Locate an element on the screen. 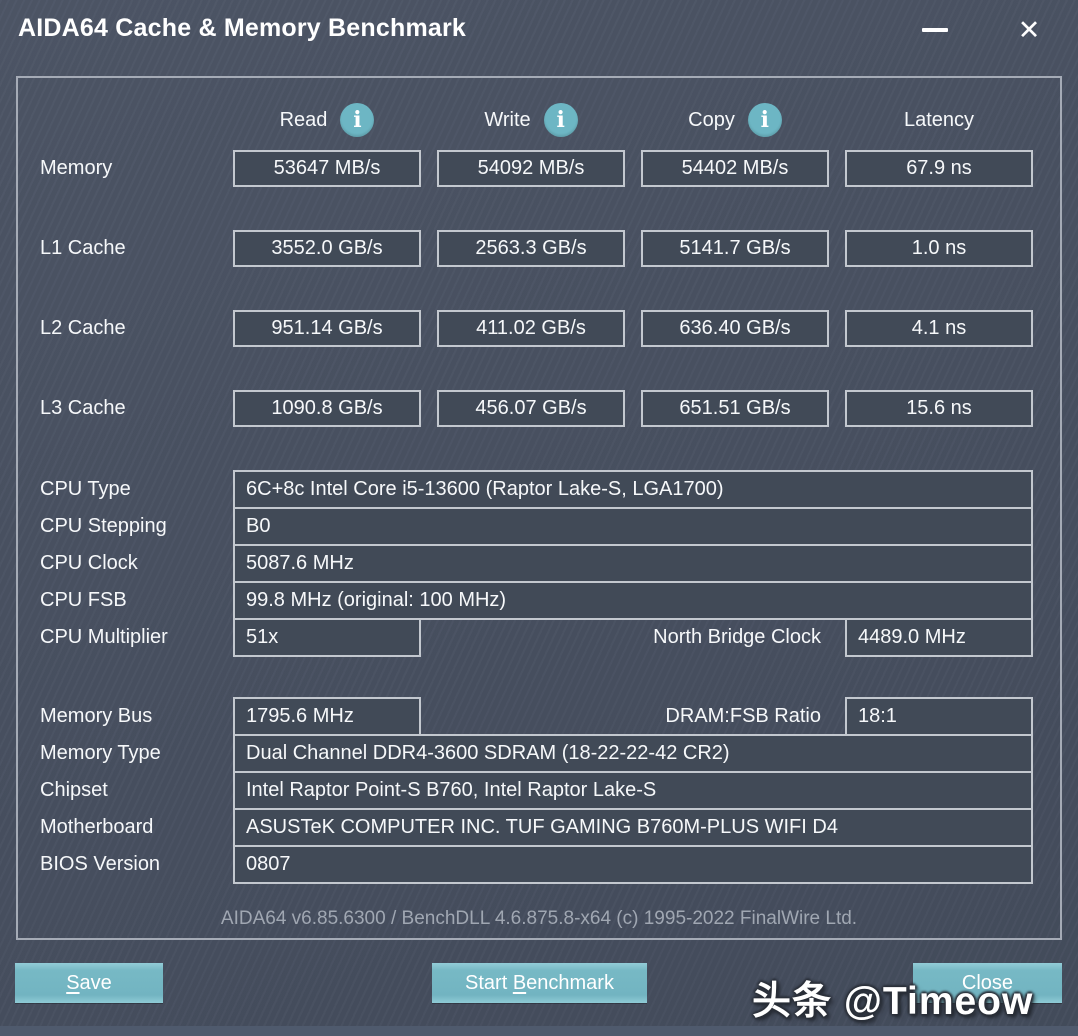 This screenshot has width=1078, height=1036. memory-bus-value: 1795.6 MHz is located at coordinates (327, 716).